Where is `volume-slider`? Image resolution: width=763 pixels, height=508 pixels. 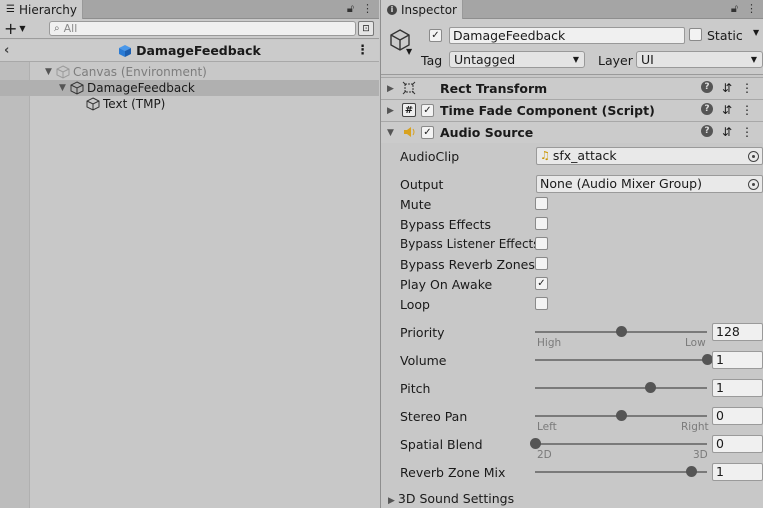
volume-slider is located at coordinates (624, 360).